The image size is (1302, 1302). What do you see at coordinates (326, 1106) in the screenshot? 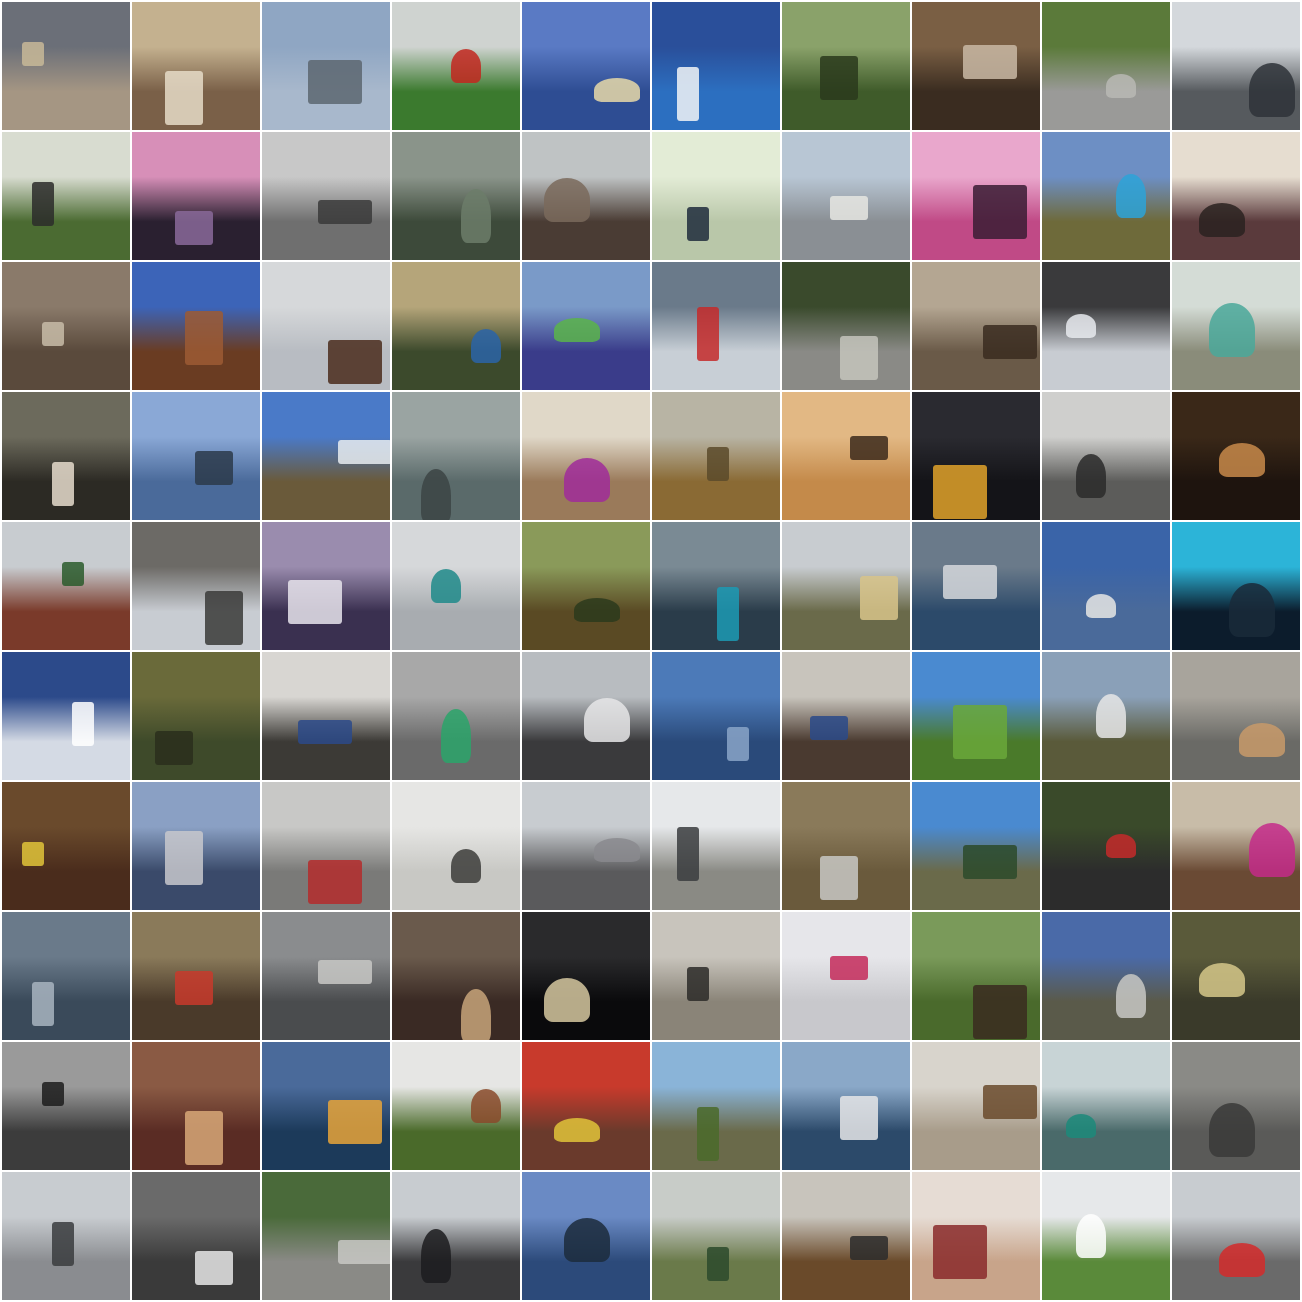
I see `thumbnail-sunset-harbor` at bounding box center [326, 1106].